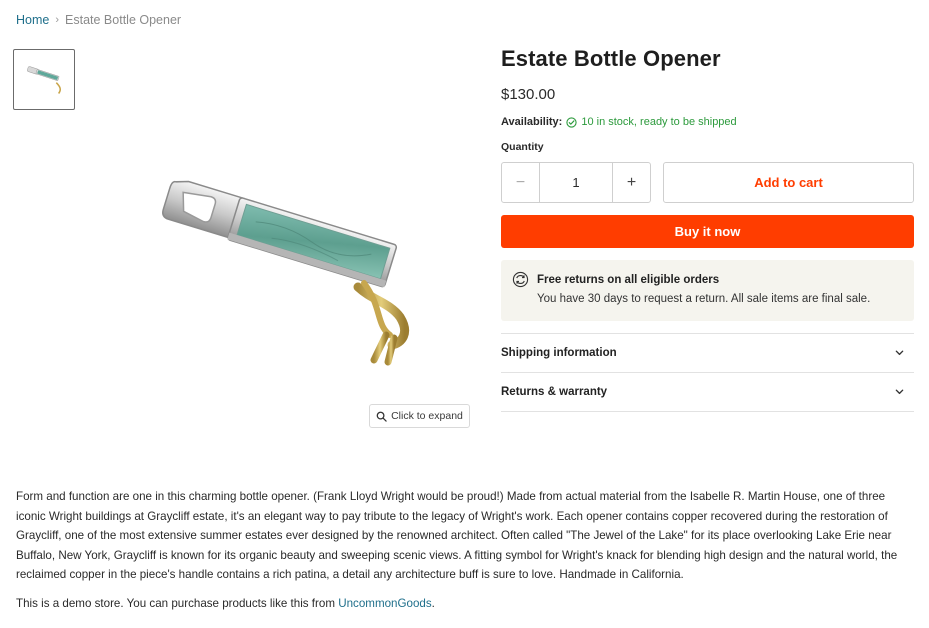 The width and height of the screenshot is (929, 628). What do you see at coordinates (32, 20) in the screenshot?
I see `breadcrumb-home-link: Home` at bounding box center [32, 20].